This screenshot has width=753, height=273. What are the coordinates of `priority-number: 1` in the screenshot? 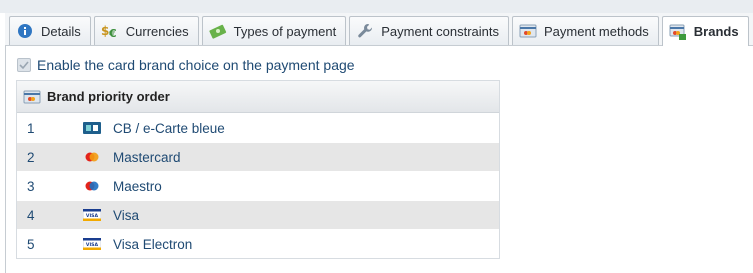 It's located at (31, 128).